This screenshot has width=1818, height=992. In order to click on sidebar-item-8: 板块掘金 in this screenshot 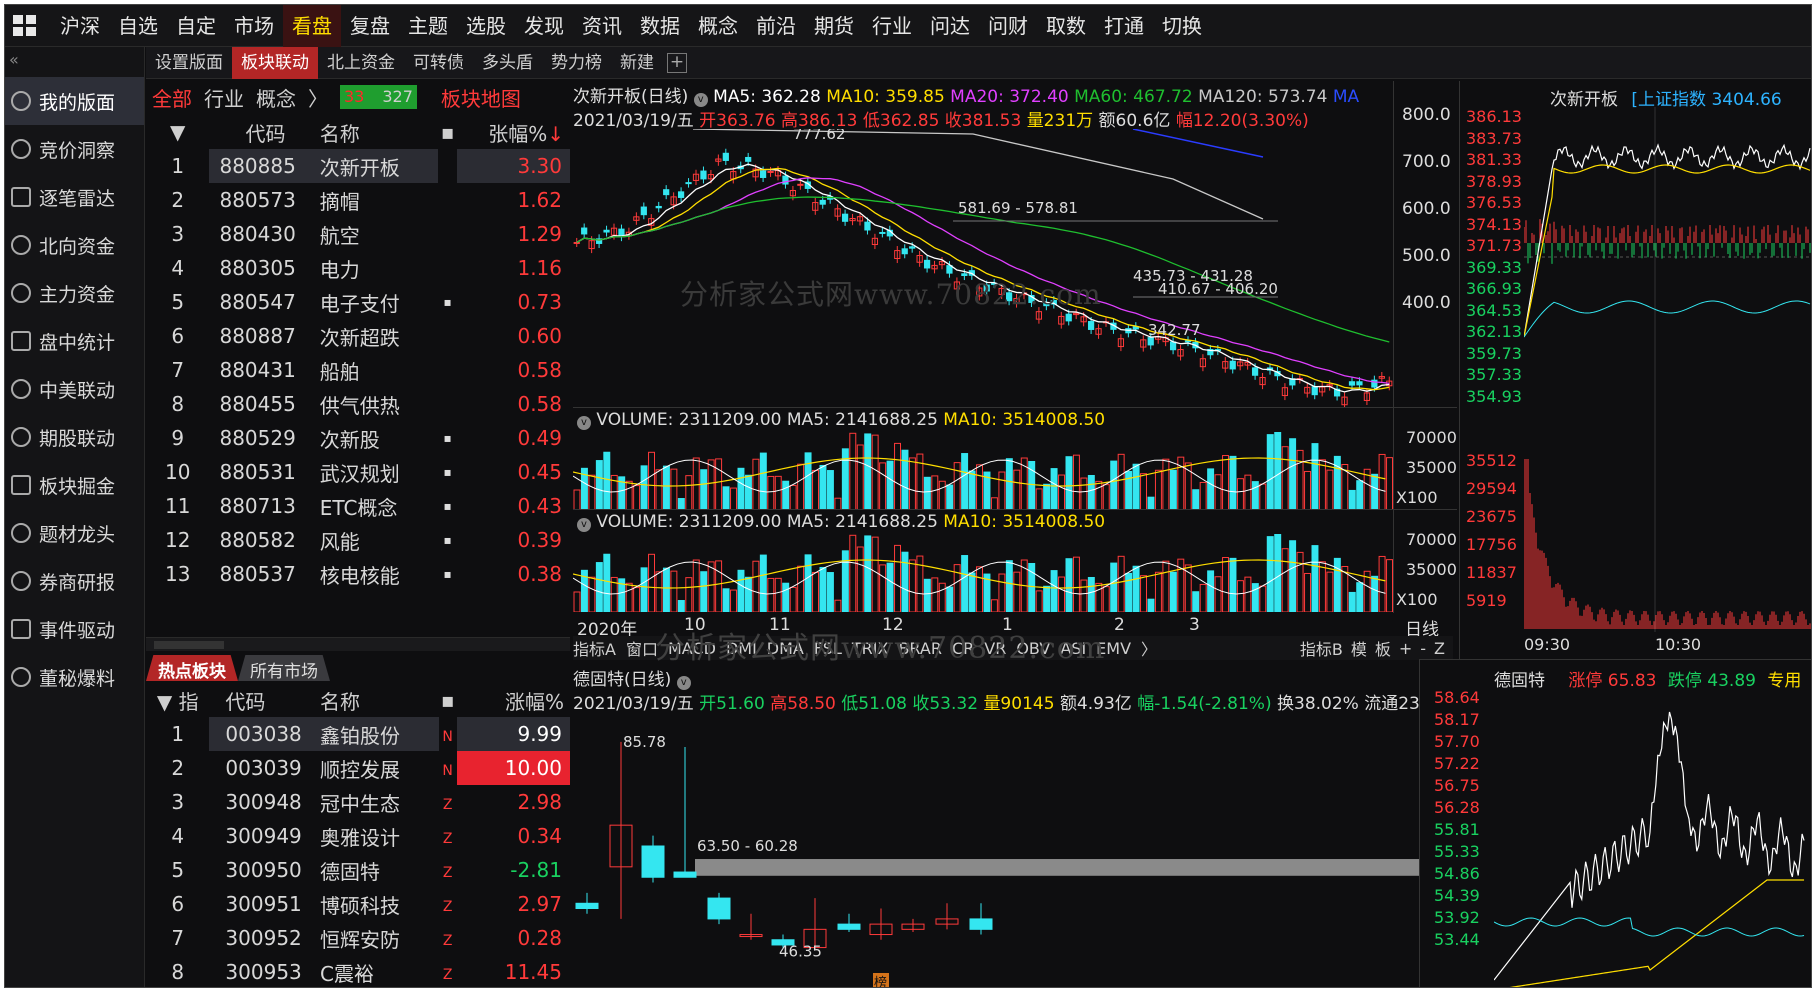, I will do `click(74, 485)`.